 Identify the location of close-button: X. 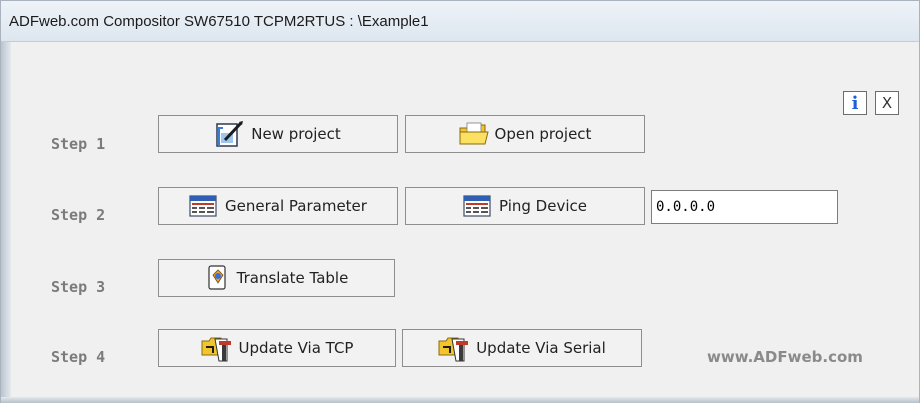
(887, 103).